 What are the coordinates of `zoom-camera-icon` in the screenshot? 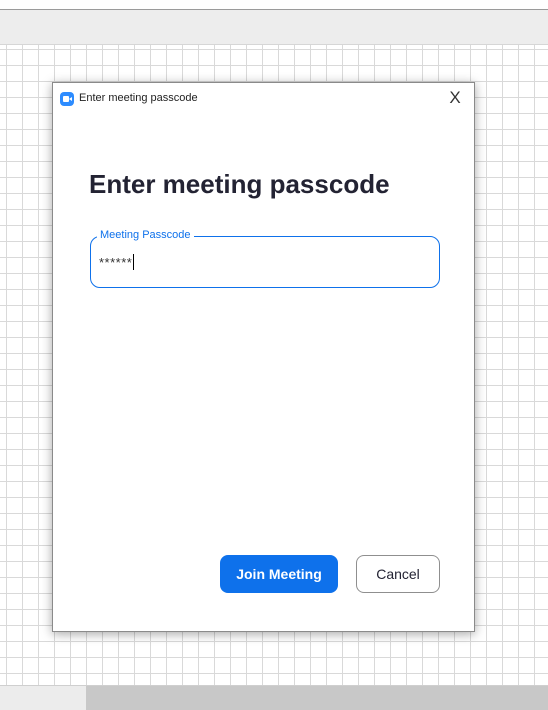 It's located at (67, 99).